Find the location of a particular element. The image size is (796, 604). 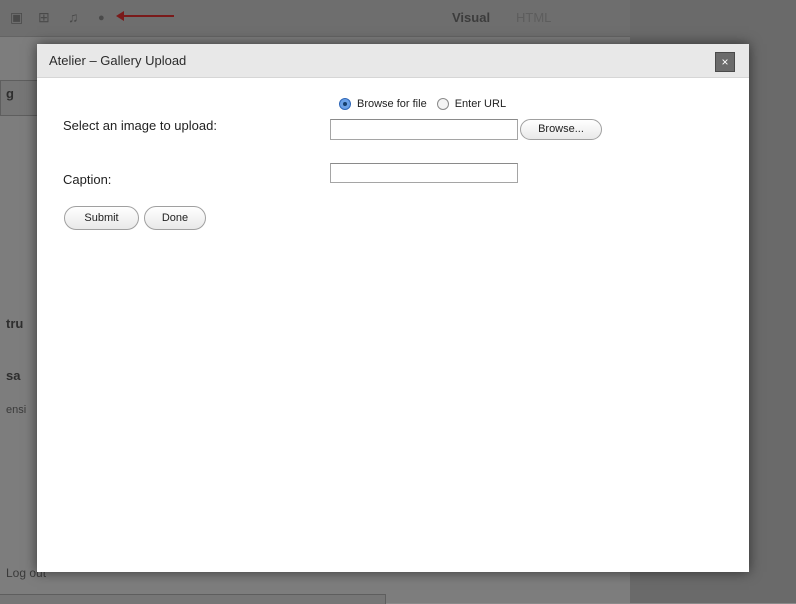

editor-toolbar: ▣ ⊞ ♫ ● Visual HTML is located at coordinates (315, 18).